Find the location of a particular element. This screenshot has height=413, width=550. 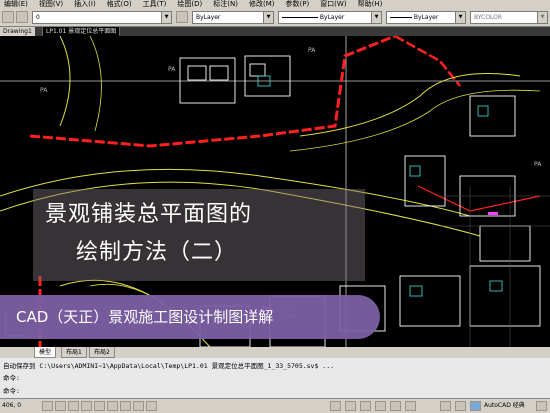

linetype-dropdown: ByLayer ▼ is located at coordinates (330, 17).